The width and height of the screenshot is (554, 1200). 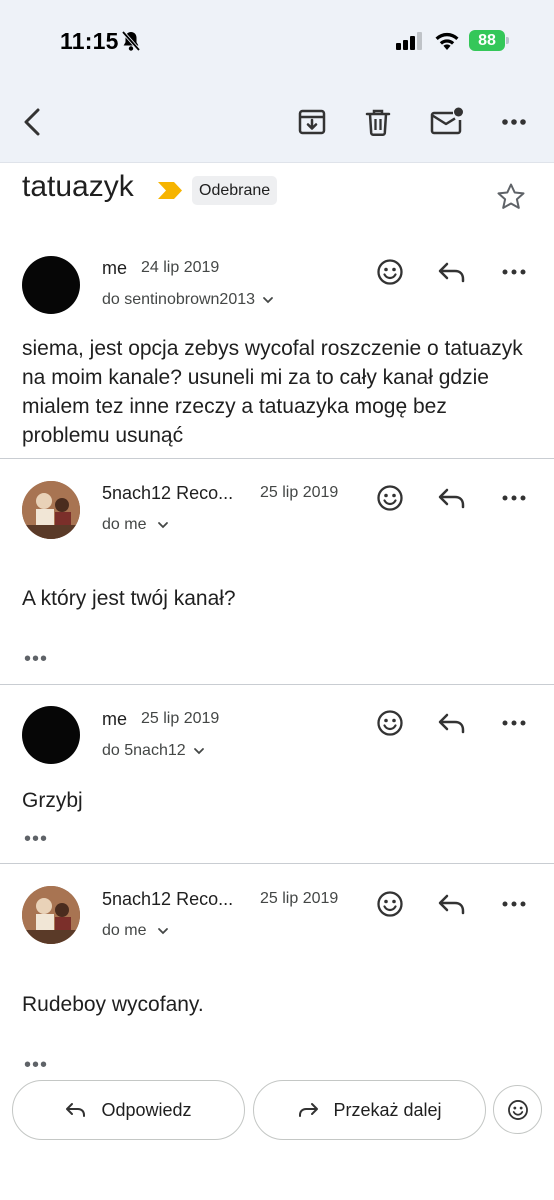 I want to click on recipient-text: do sentinobrown2013, so click(x=179, y=299).